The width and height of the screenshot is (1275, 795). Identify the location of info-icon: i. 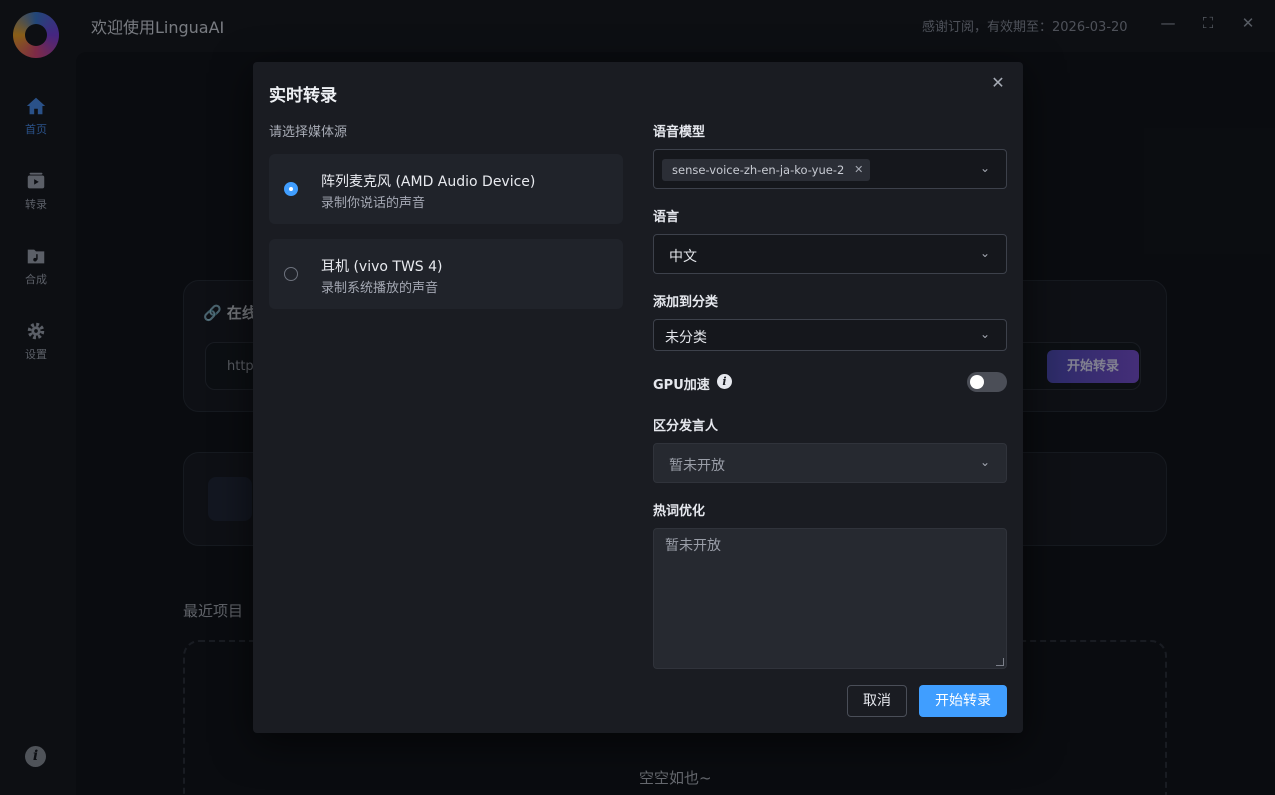
(724, 381).